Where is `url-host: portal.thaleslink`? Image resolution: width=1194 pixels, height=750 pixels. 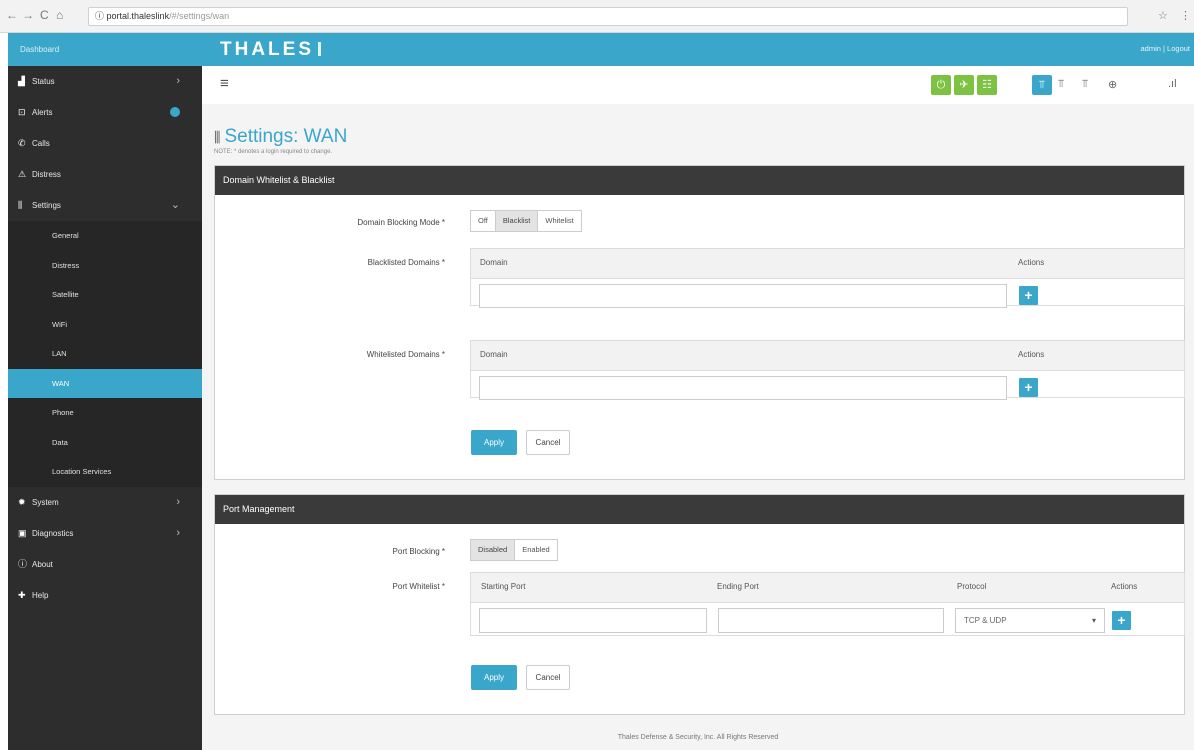 url-host: portal.thaleslink is located at coordinates (138, 16).